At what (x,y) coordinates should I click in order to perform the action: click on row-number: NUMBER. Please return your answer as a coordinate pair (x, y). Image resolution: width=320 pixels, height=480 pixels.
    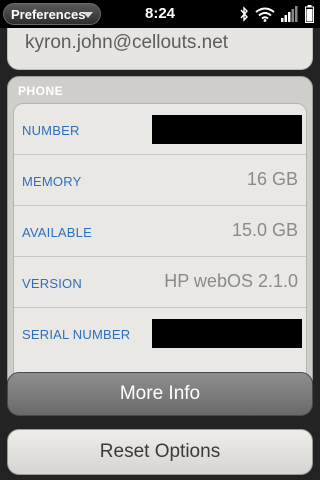
    Looking at the image, I should click on (160, 129).